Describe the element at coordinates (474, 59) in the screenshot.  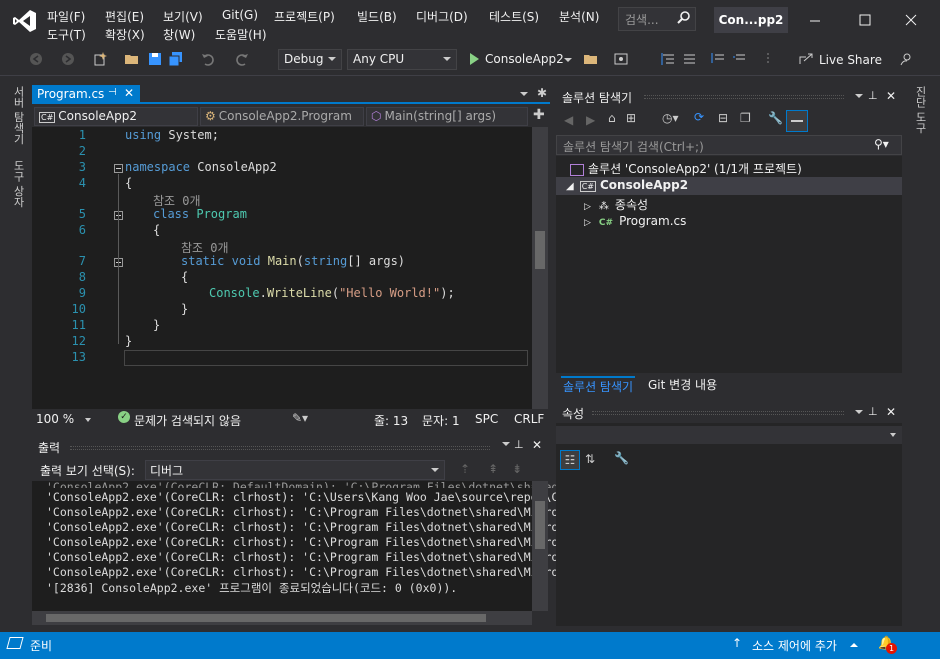
I see `start-debugging-icon` at that location.